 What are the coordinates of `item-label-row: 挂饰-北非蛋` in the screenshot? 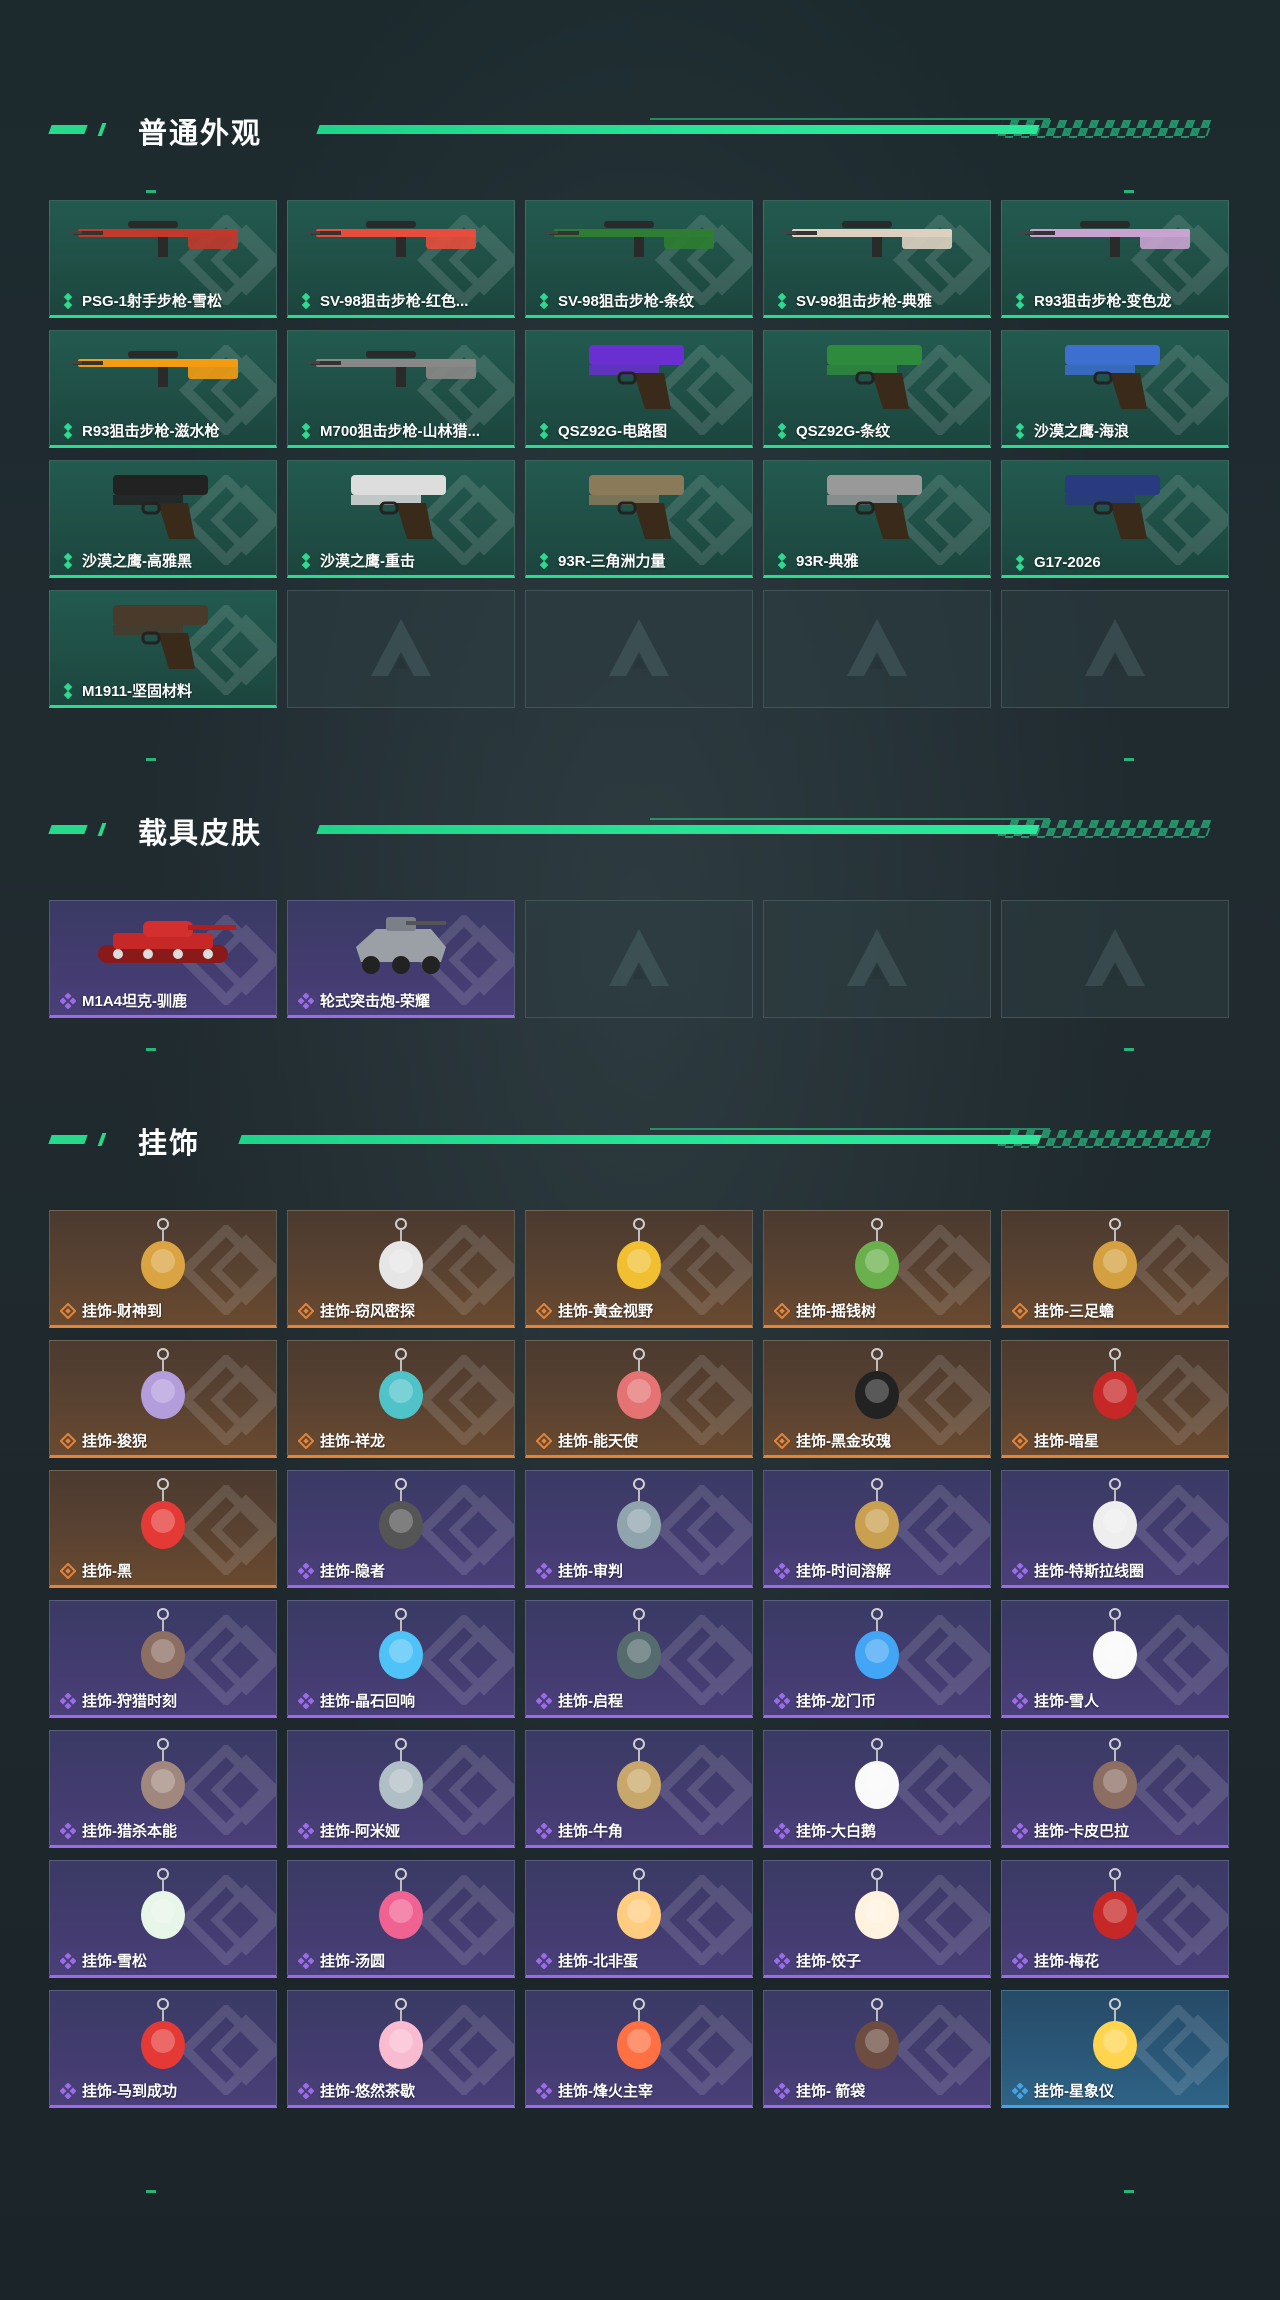 It's located at (587, 1960).